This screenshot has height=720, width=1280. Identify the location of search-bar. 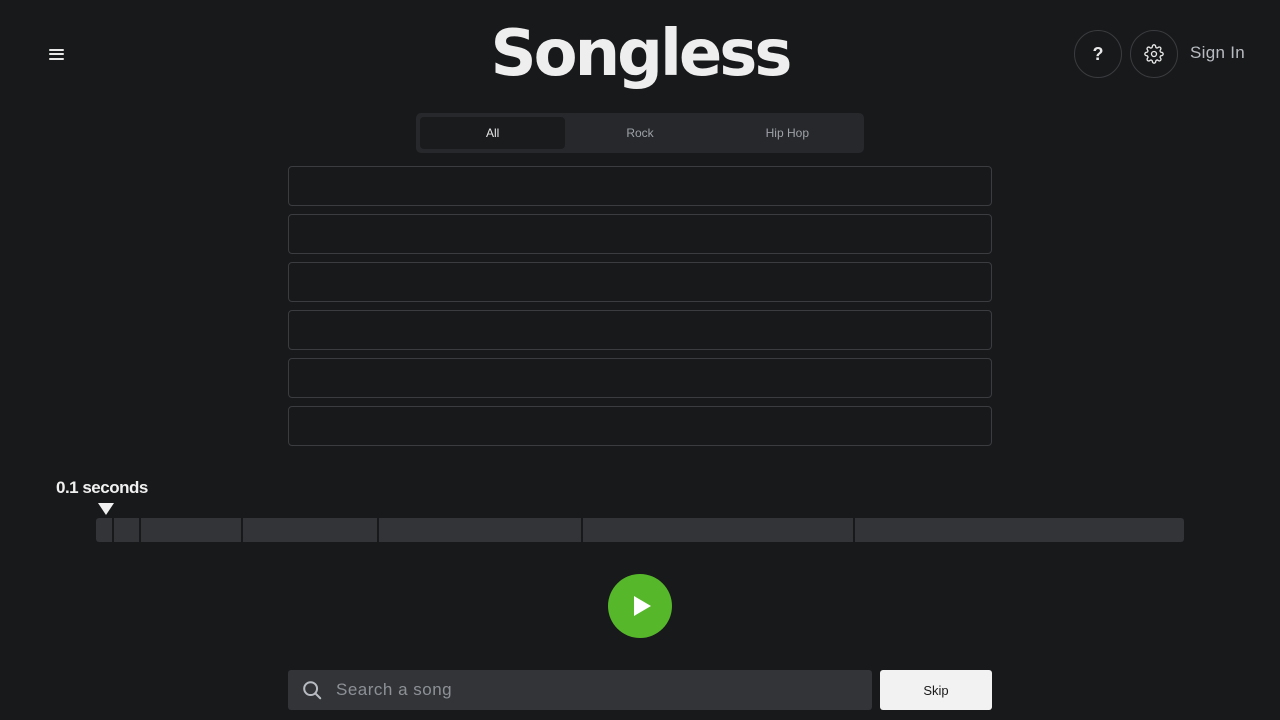
(580, 690).